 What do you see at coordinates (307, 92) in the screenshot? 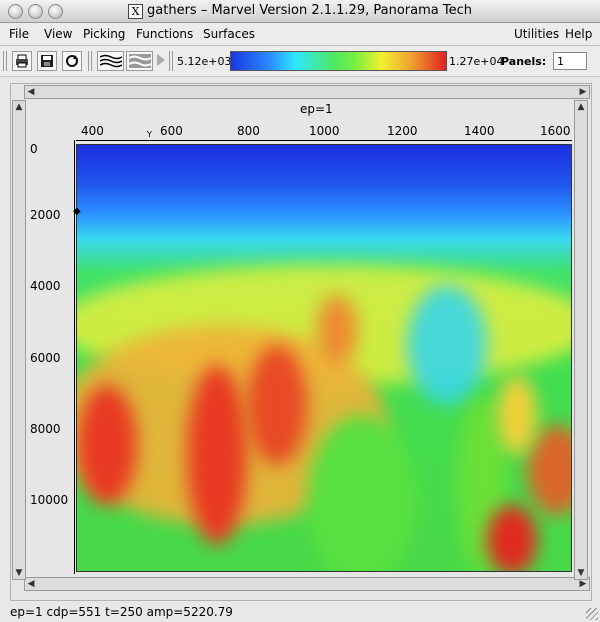
I see `top-horizontal-scrollbar: ◀ ▶` at bounding box center [307, 92].